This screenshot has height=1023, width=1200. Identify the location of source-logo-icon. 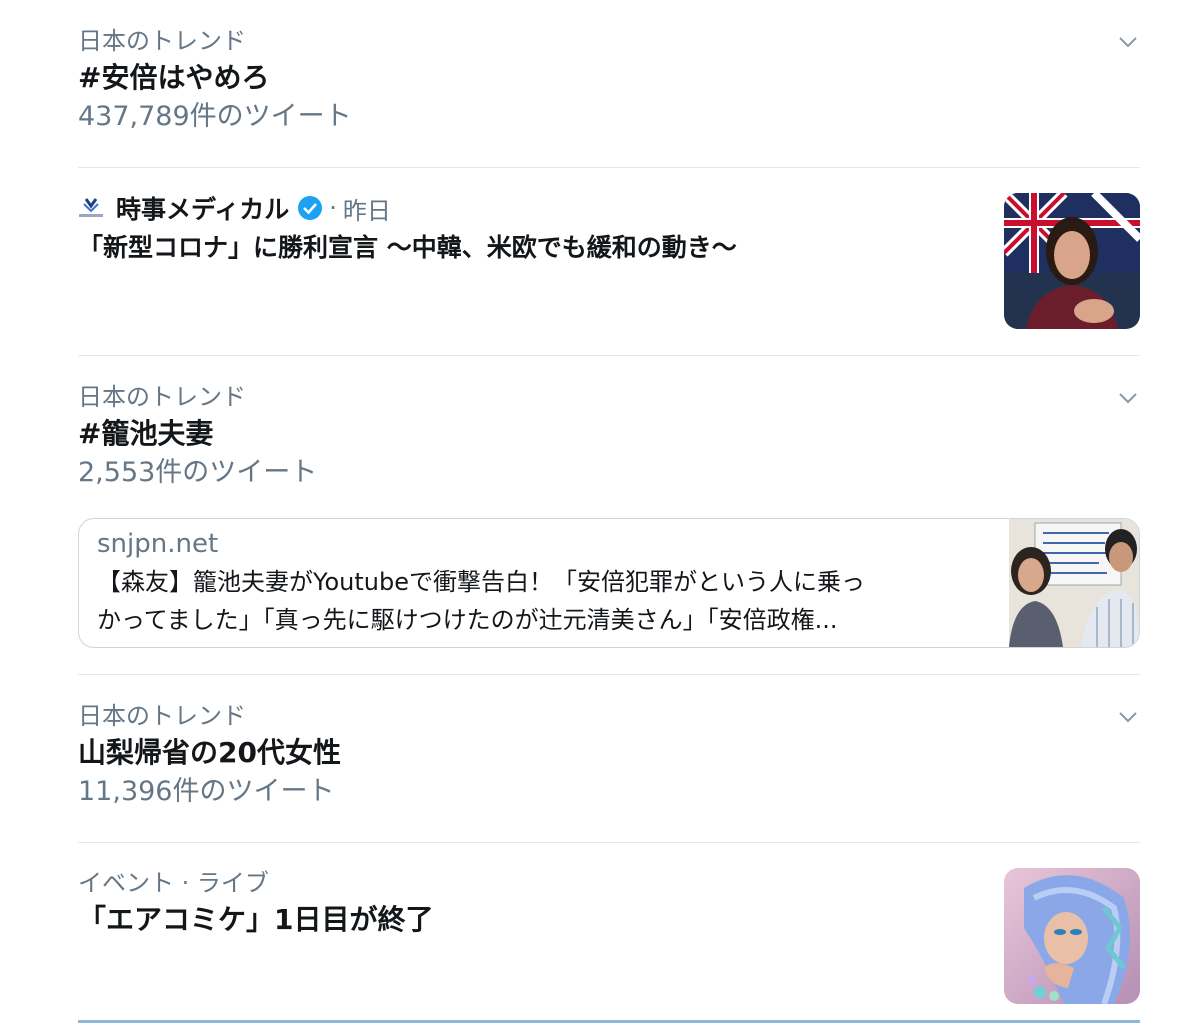
(91, 207).